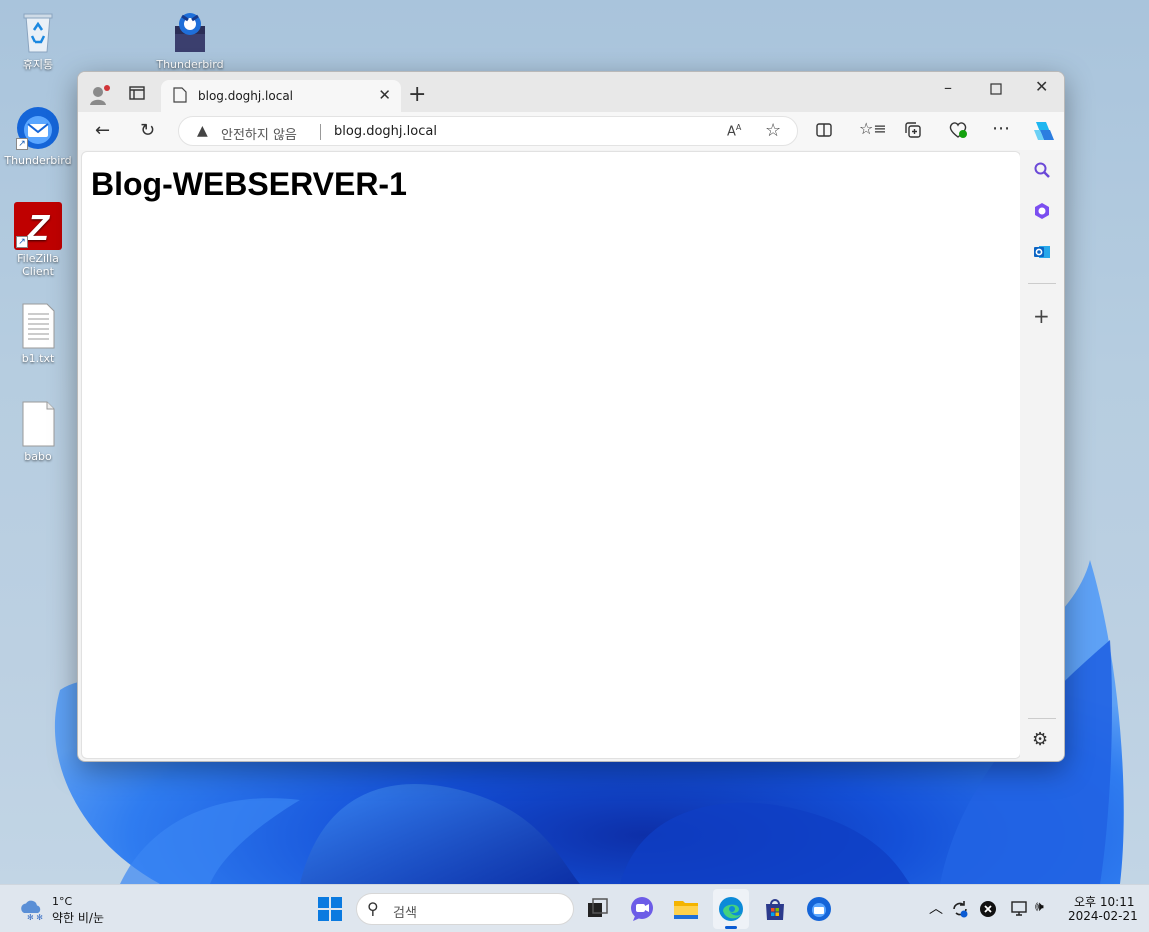 Image resolution: width=1149 pixels, height=932 pixels. Describe the element at coordinates (1041, 86) in the screenshot. I see `close-window-icon: ✕` at that location.